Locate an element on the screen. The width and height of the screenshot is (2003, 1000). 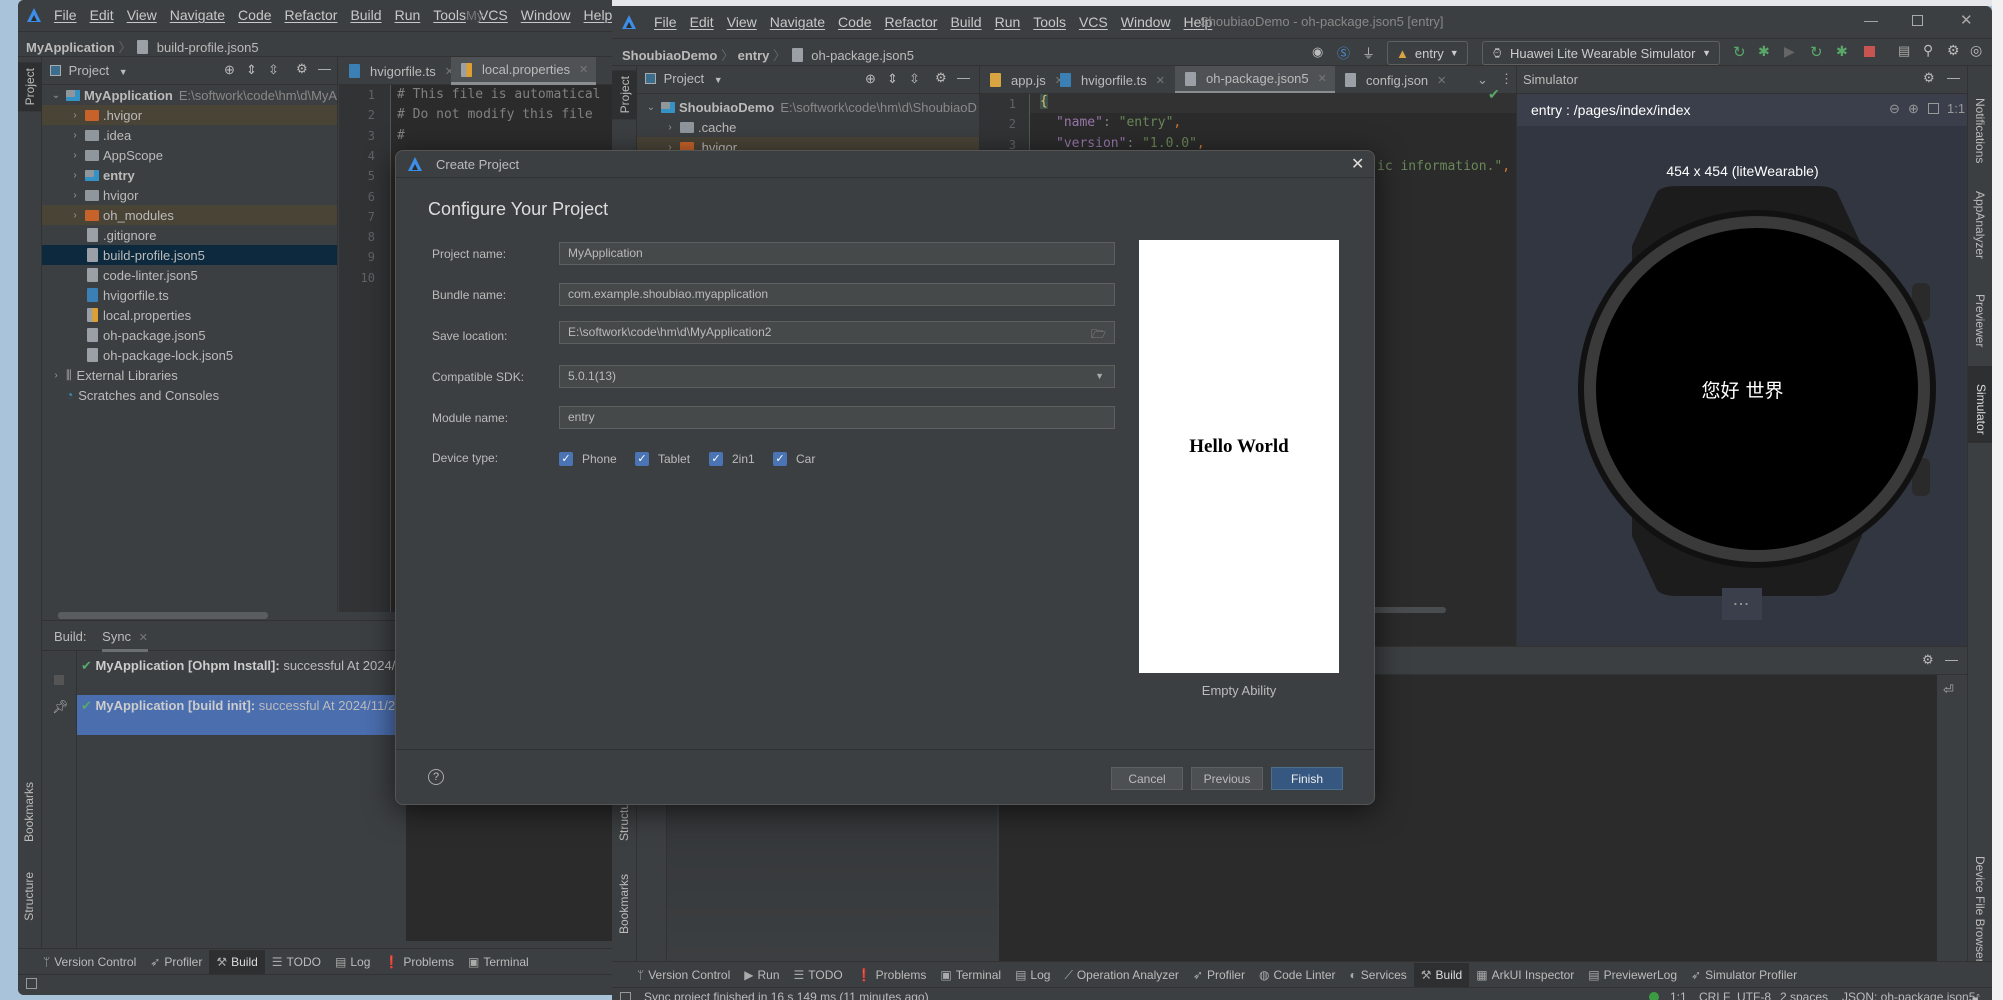
tab-list-chevron-icon: ⌄ is located at coordinates (1482, 80).